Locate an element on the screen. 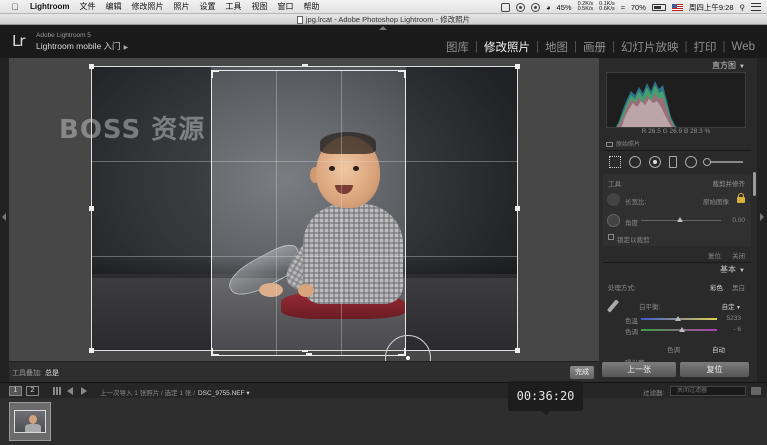 Image resolution: width=767 pixels, height=445 pixels. clock: 周四上午9:28 is located at coordinates (711, 7).